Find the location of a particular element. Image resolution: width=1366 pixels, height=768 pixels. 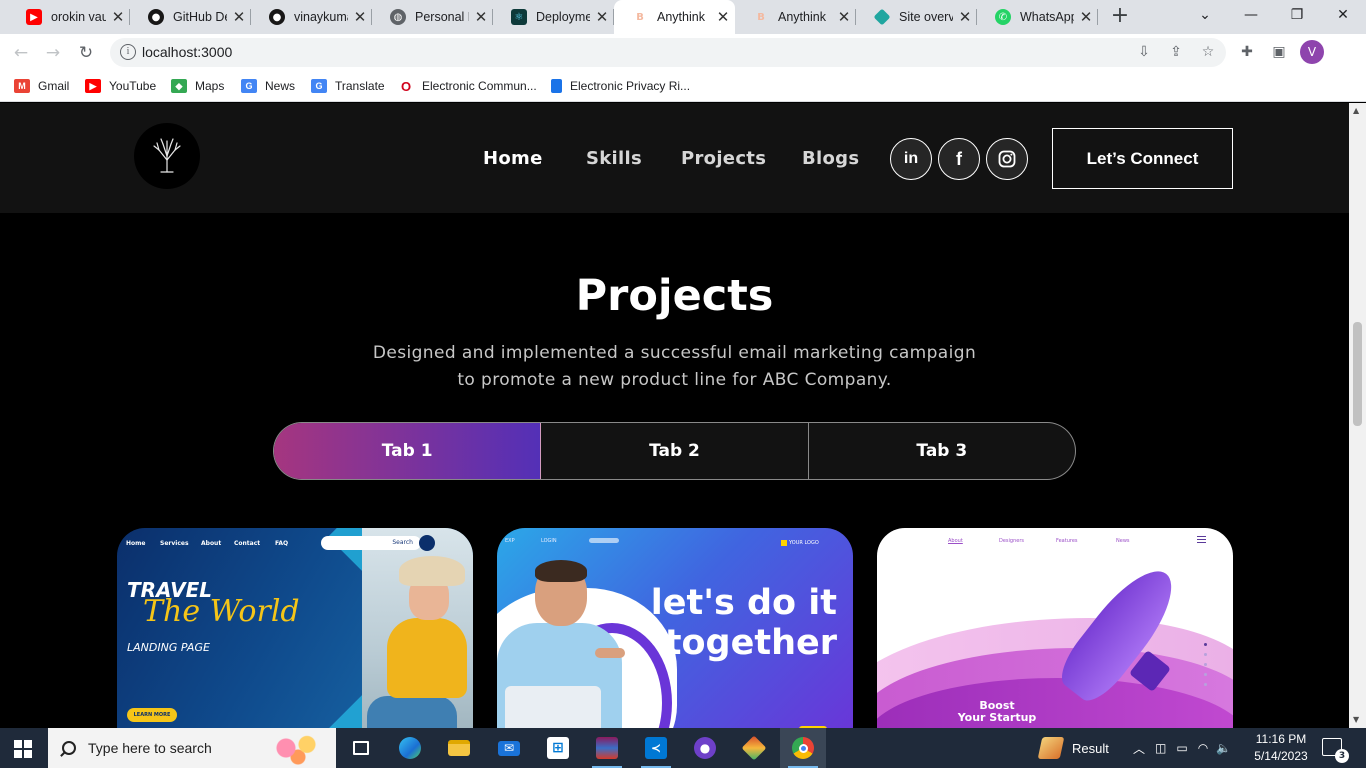

whatsapp-icon: ✆ is located at coordinates (1003, 17).